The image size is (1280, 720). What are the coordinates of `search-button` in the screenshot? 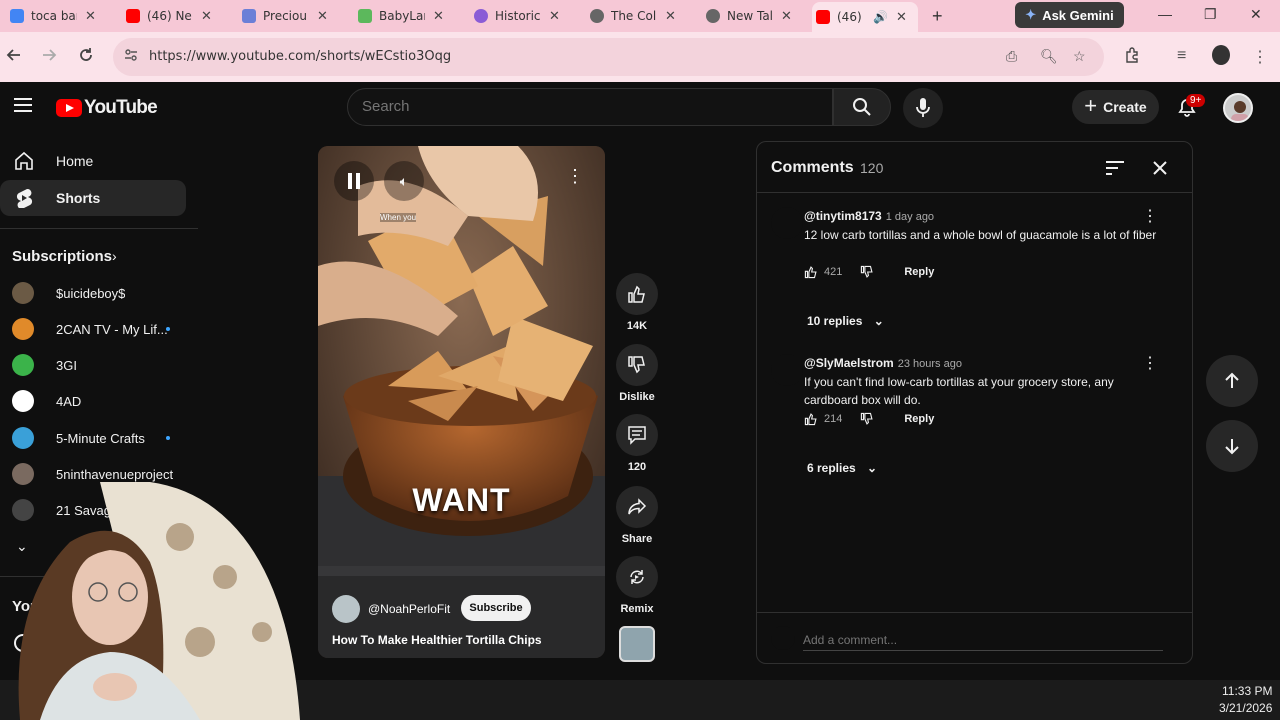 It's located at (862, 107).